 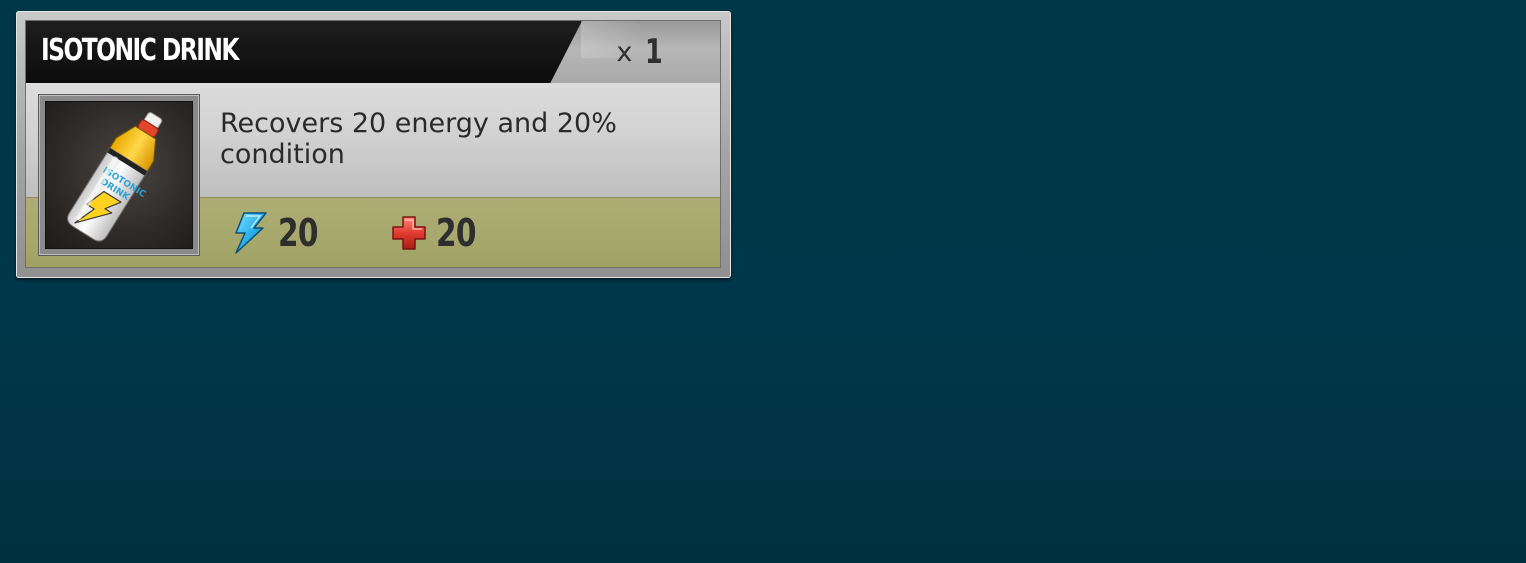 What do you see at coordinates (654, 52) in the screenshot?
I see `quantity-count: 1` at bounding box center [654, 52].